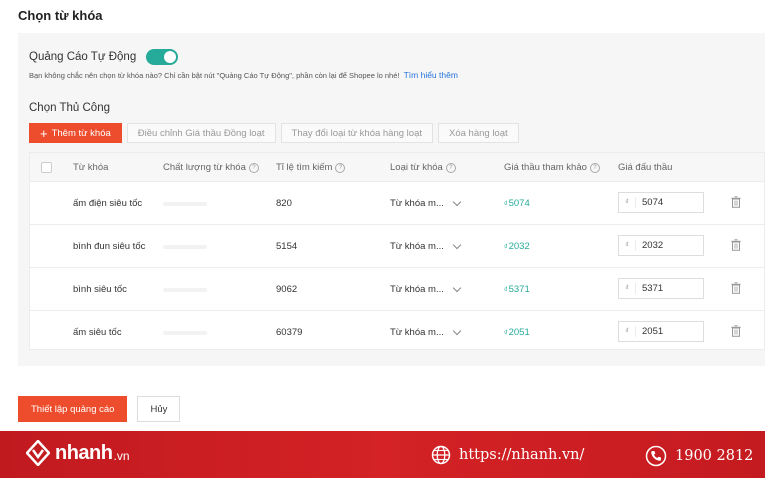 Image resolution: width=765 pixels, height=478 pixels. I want to click on ref-bid-cell: ₫2032, so click(517, 246).